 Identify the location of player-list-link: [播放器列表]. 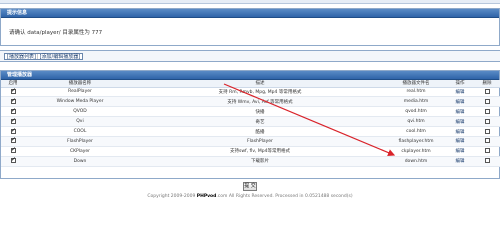
(21, 57).